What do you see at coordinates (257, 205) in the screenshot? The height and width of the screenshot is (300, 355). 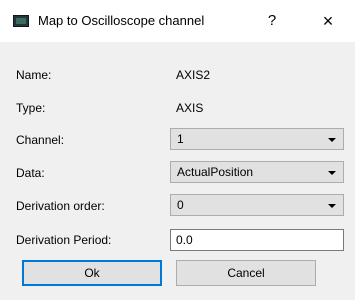 I see `derivation-order-select: 0` at bounding box center [257, 205].